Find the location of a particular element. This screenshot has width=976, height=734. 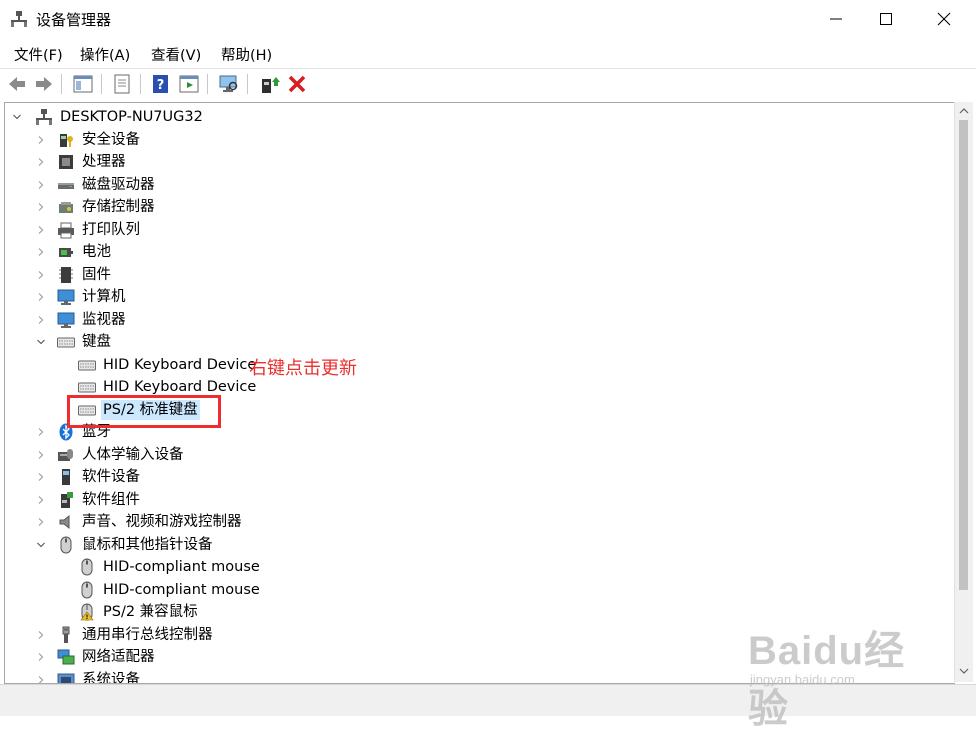

tree-item: 系统设备 is located at coordinates (90, 676).